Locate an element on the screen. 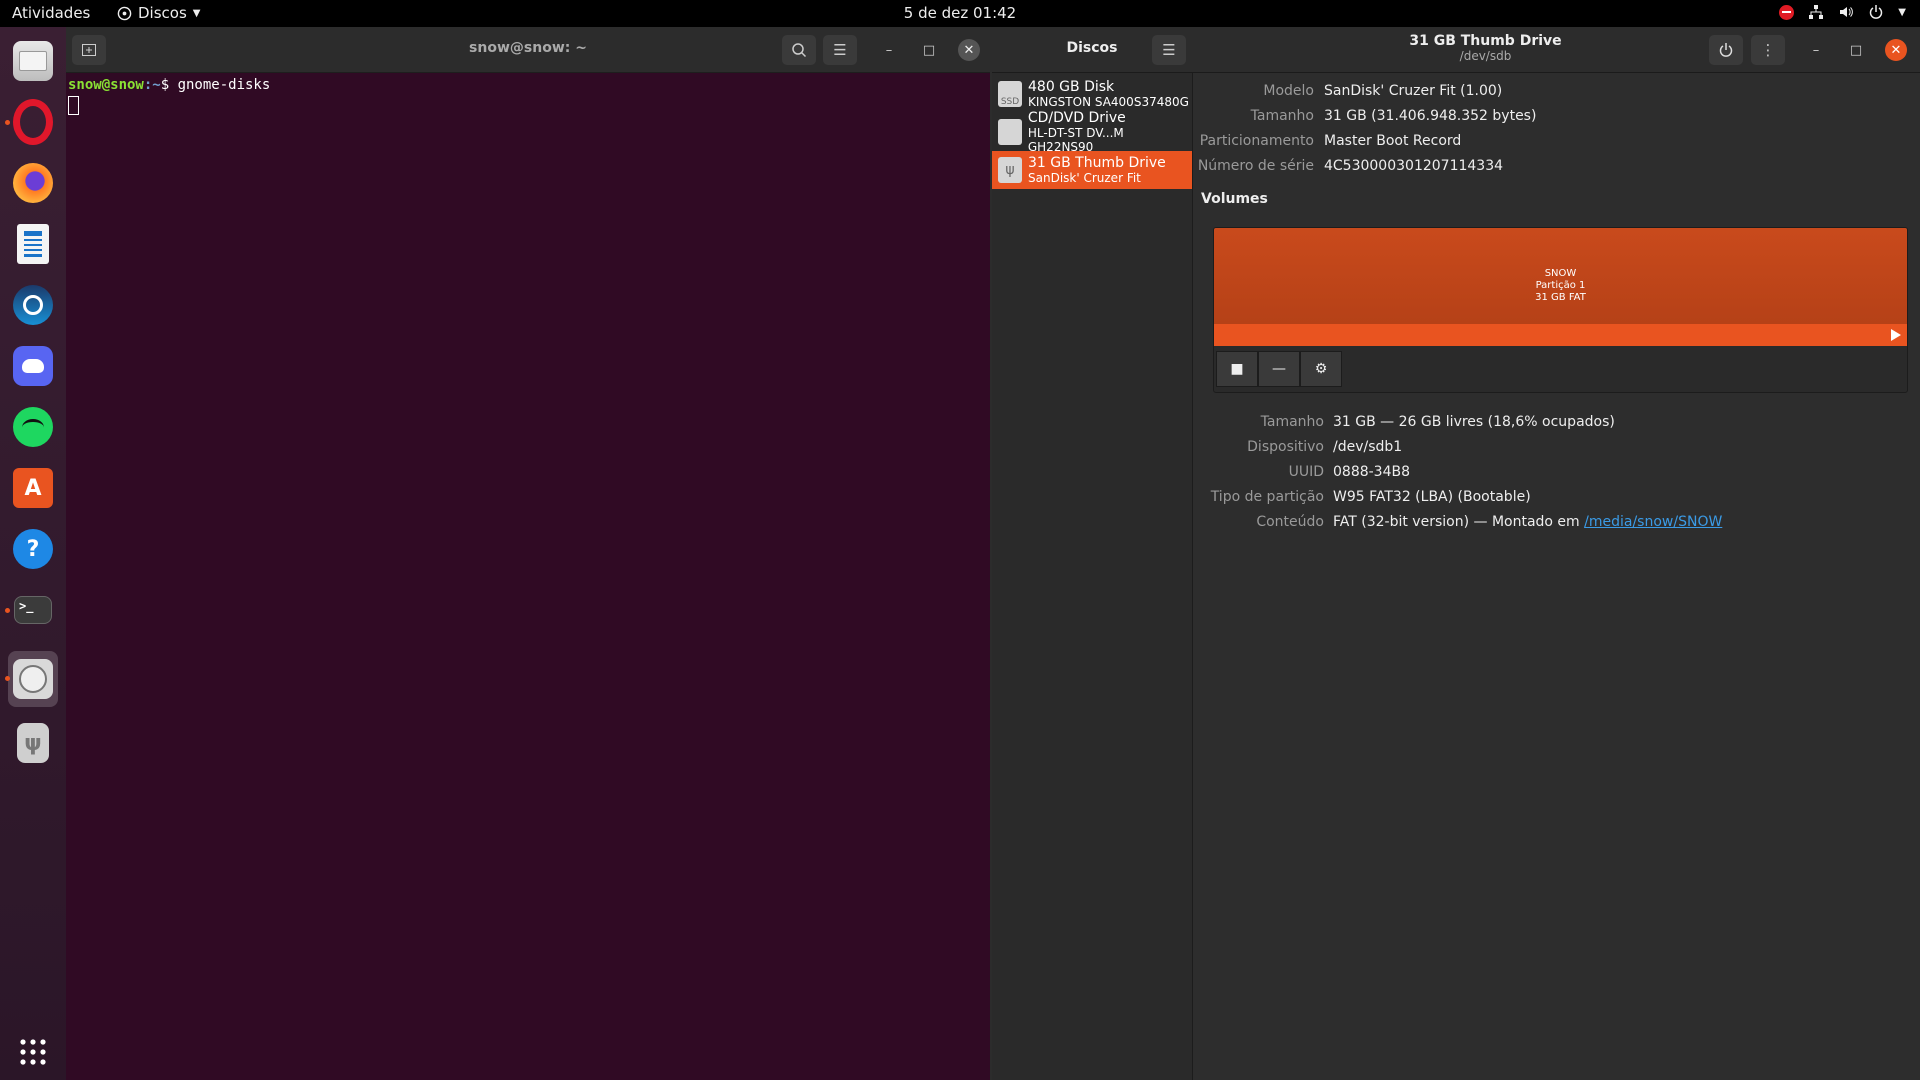 Image resolution: width=1920 pixels, height=1080 pixels. show-apps-button is located at coordinates (33, 1052).